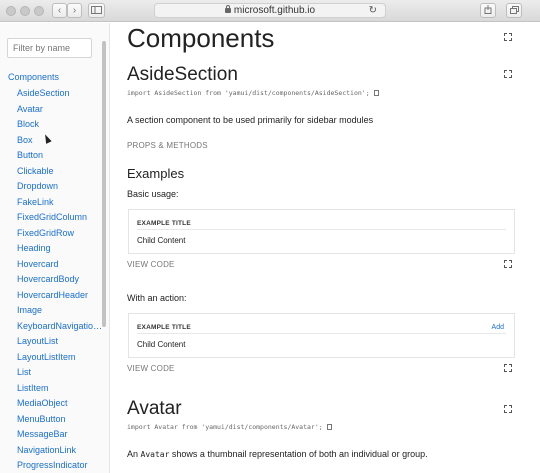 This screenshot has width=540, height=473. I want to click on address-bar: microsoft.github.io ↻, so click(270, 10).